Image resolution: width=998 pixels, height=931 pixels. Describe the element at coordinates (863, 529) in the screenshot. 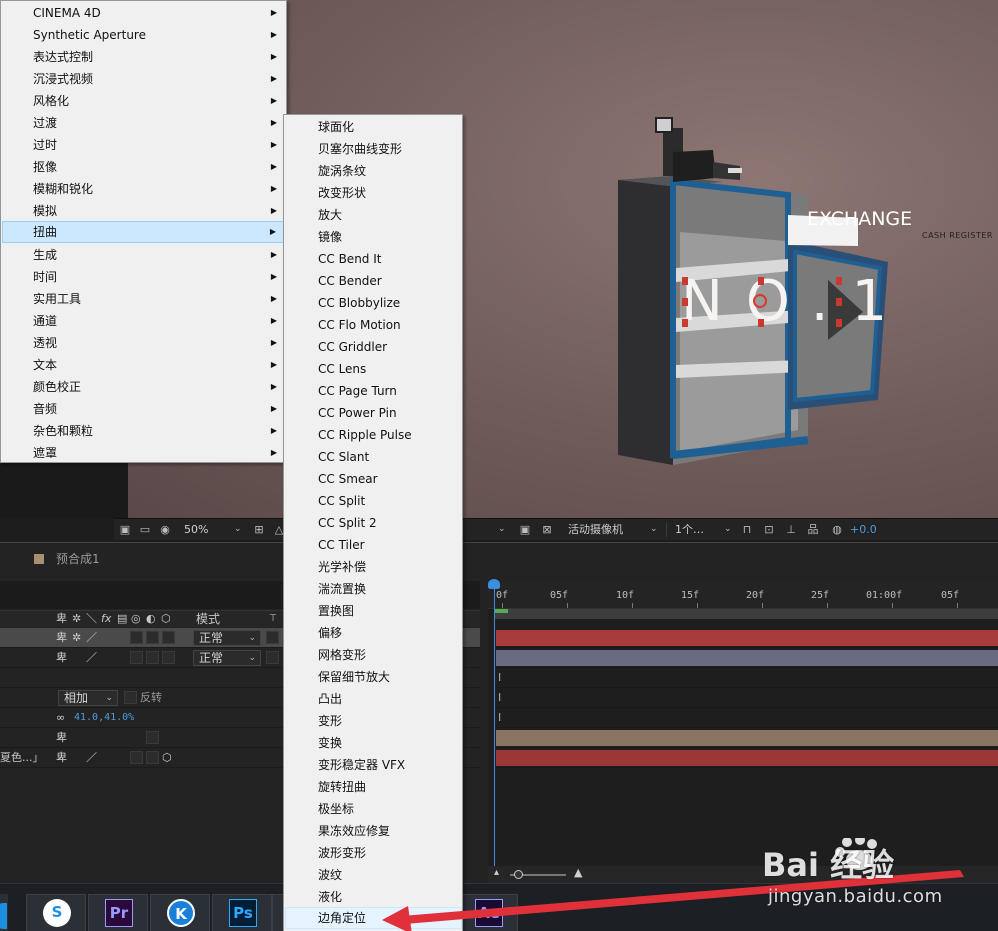

I see `exposure-value: +0.0` at that location.